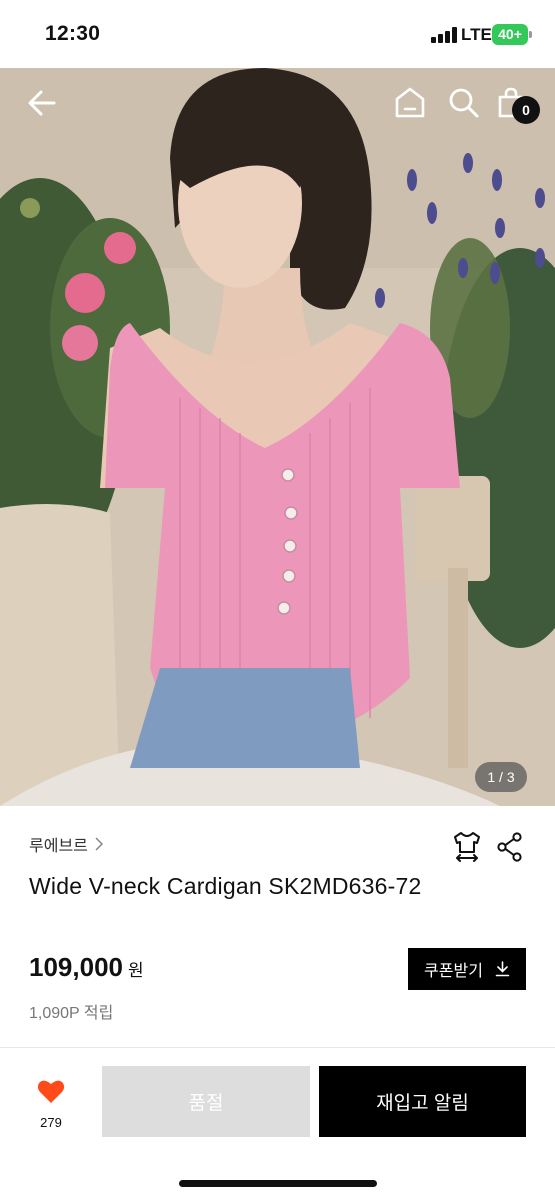 The image size is (555, 1200). Describe the element at coordinates (206, 1101) in the screenshot. I see `soldout-button: 품절` at that location.